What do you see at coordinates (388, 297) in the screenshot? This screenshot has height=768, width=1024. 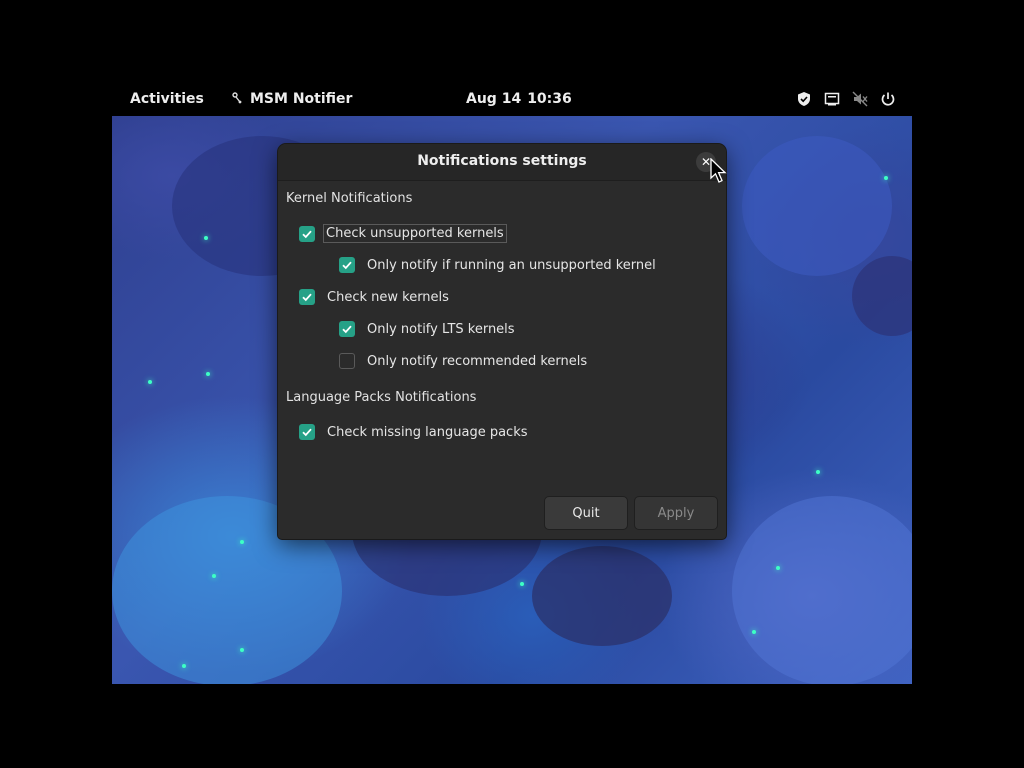 I see `check-new-kernels-label: Check new kernels` at bounding box center [388, 297].